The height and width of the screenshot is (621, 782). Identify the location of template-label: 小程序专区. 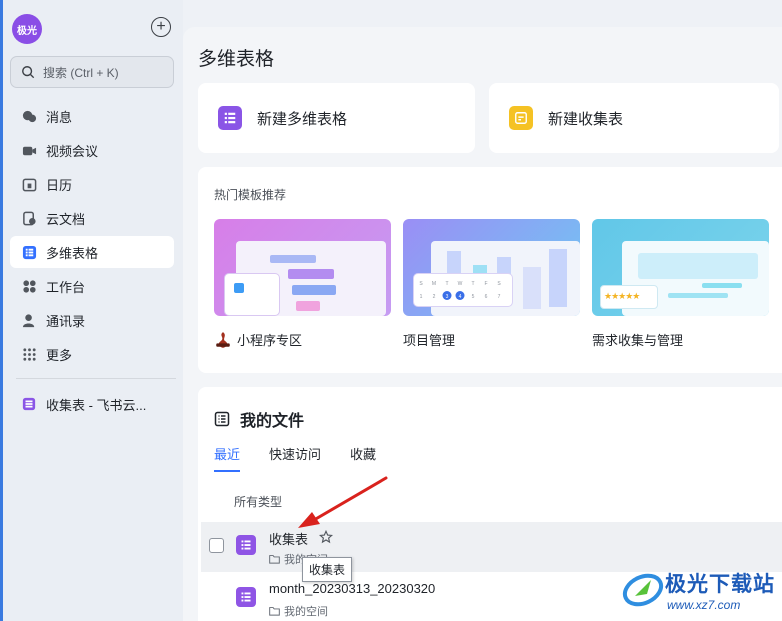
(302, 339).